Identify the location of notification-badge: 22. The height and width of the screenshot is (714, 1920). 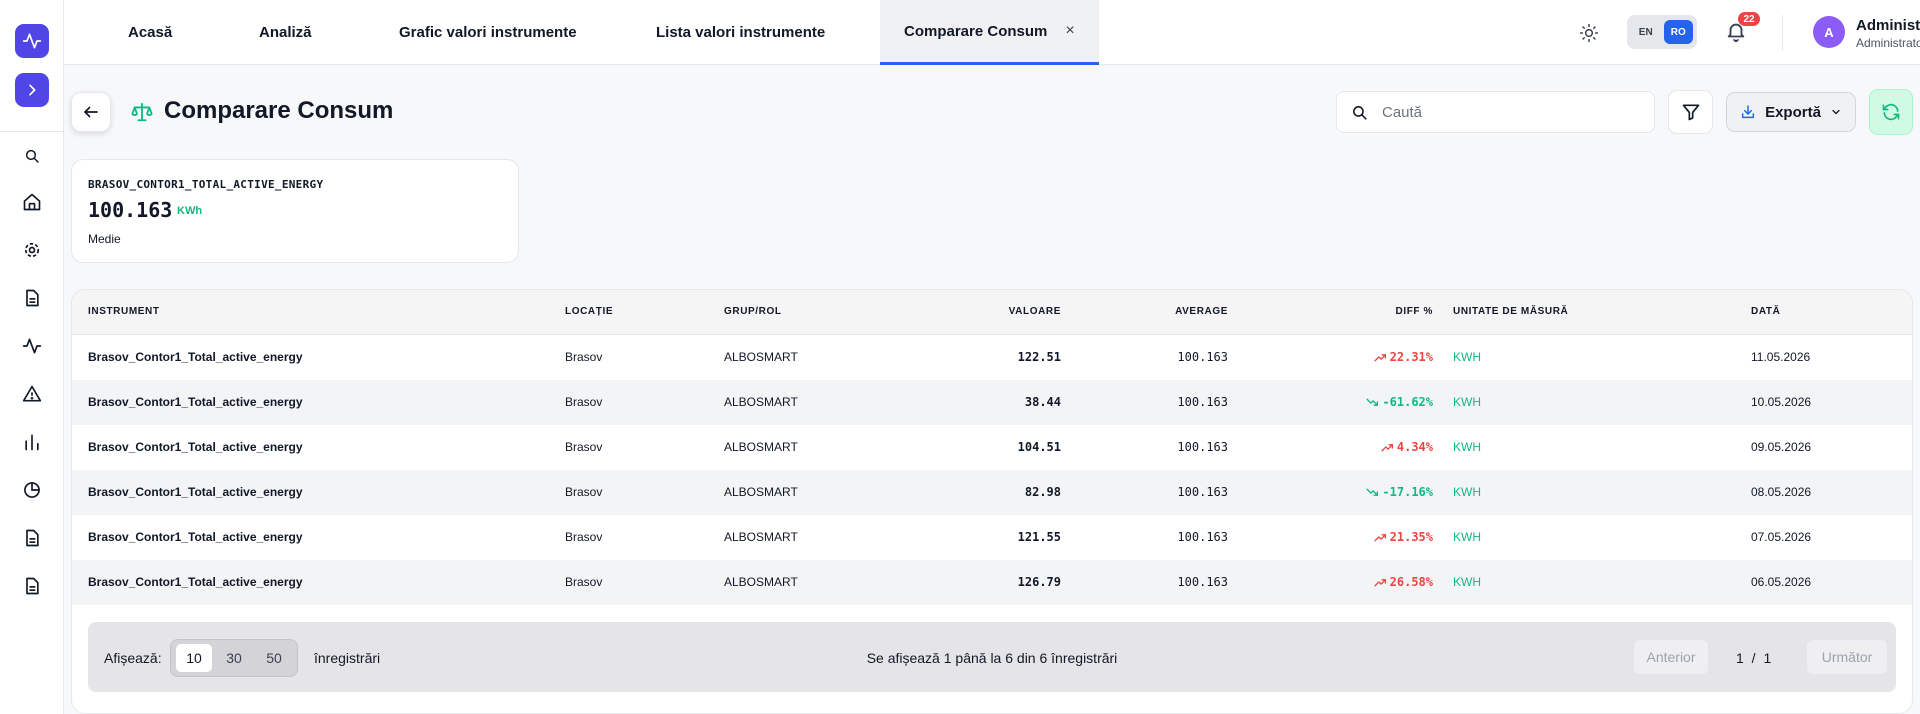
(1749, 19).